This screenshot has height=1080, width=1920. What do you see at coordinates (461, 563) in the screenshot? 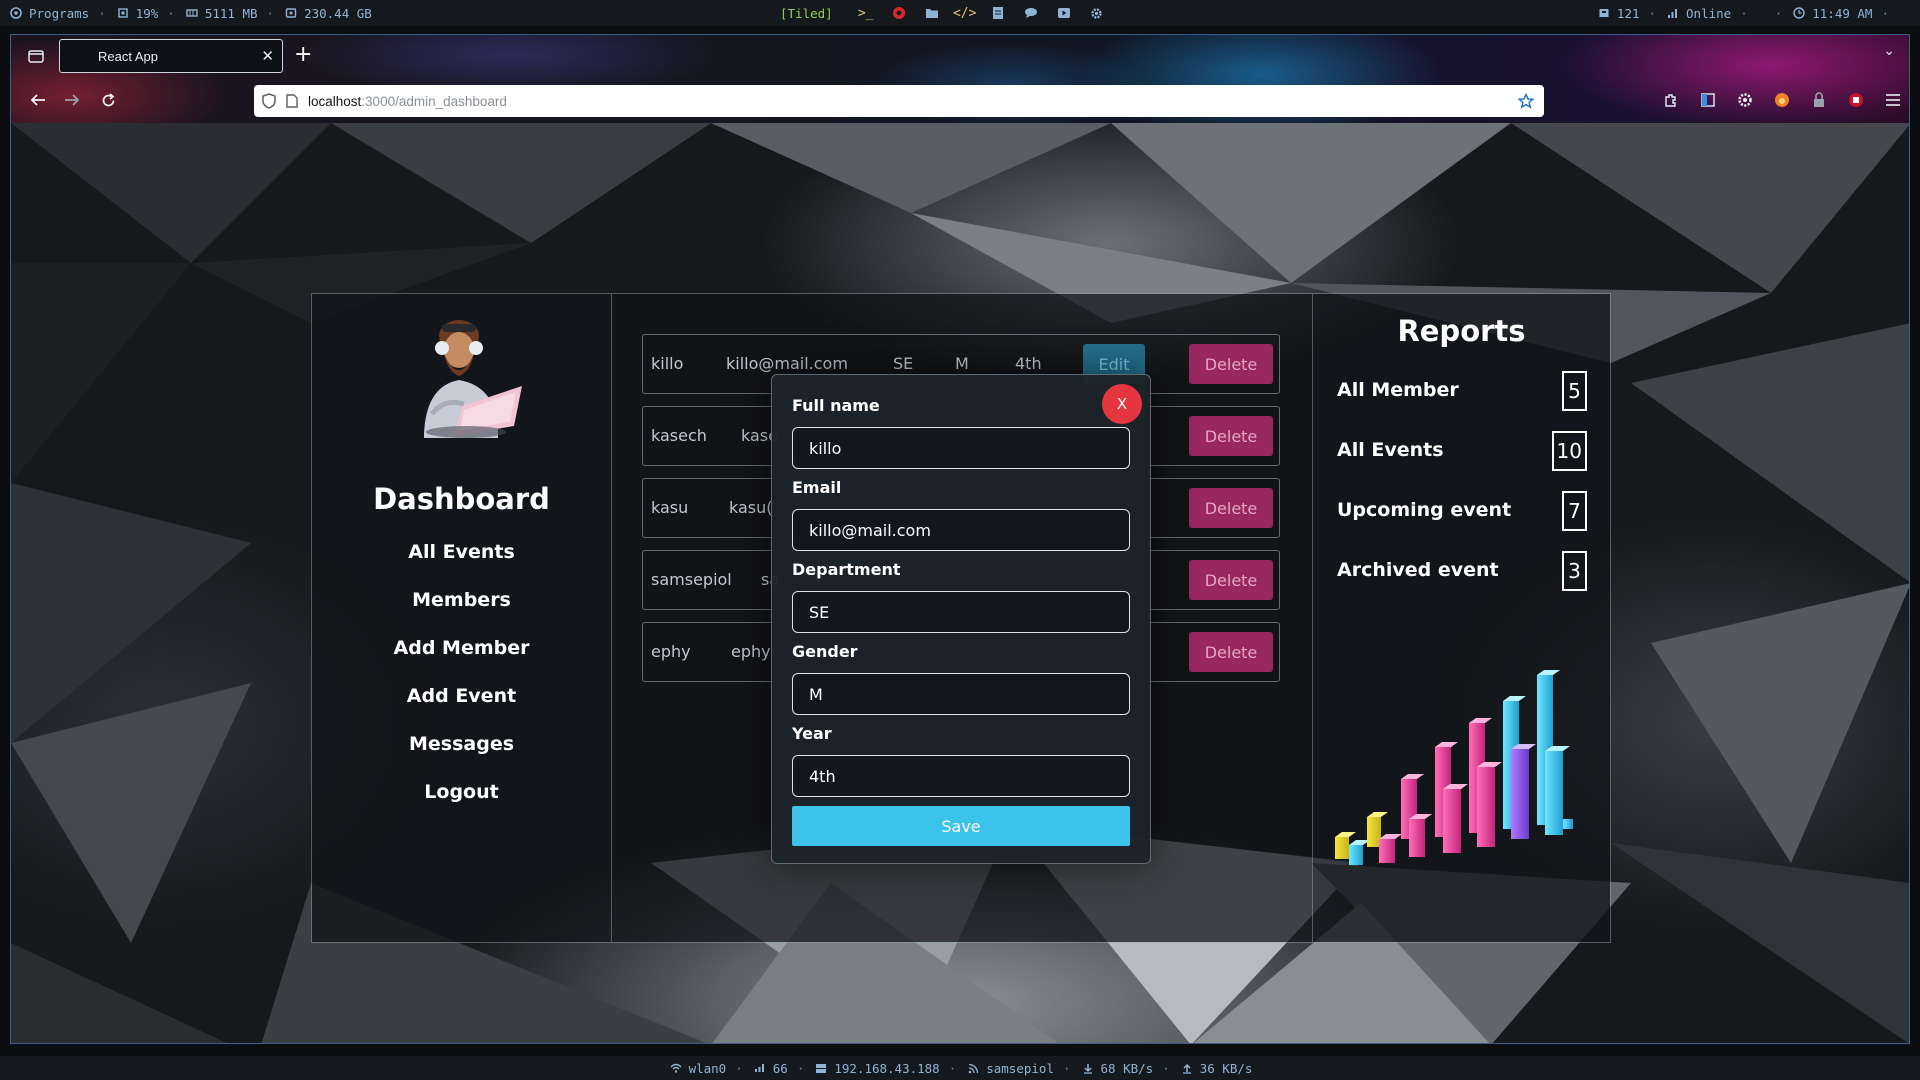
I see `sidebar-item-all-events: All Events` at bounding box center [461, 563].